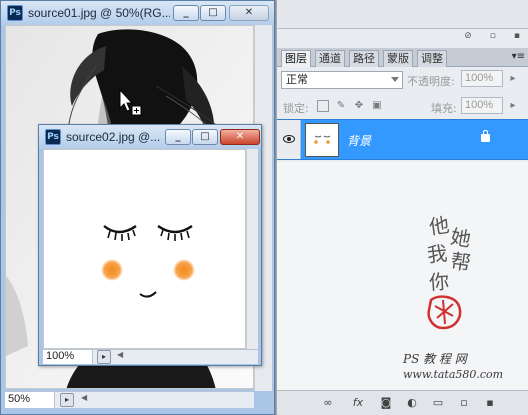 The width and height of the screenshot is (528, 415). What do you see at coordinates (341, 106) in the screenshot?
I see `lock-brush-icon: ✎` at bounding box center [341, 106].